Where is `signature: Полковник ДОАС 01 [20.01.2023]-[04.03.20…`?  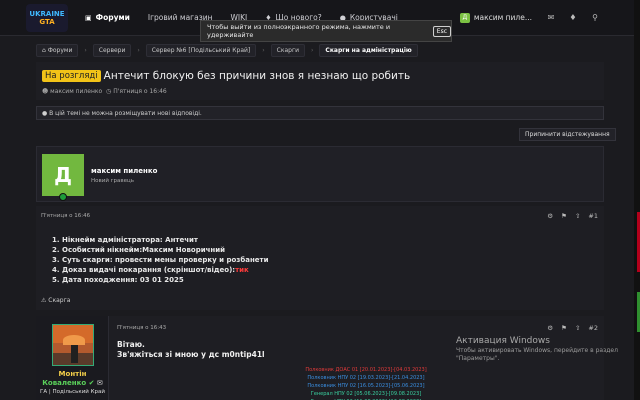
signature: Полковник ДОАС 01 [20.01.2023]-[04.03.20… is located at coordinates (366, 383).